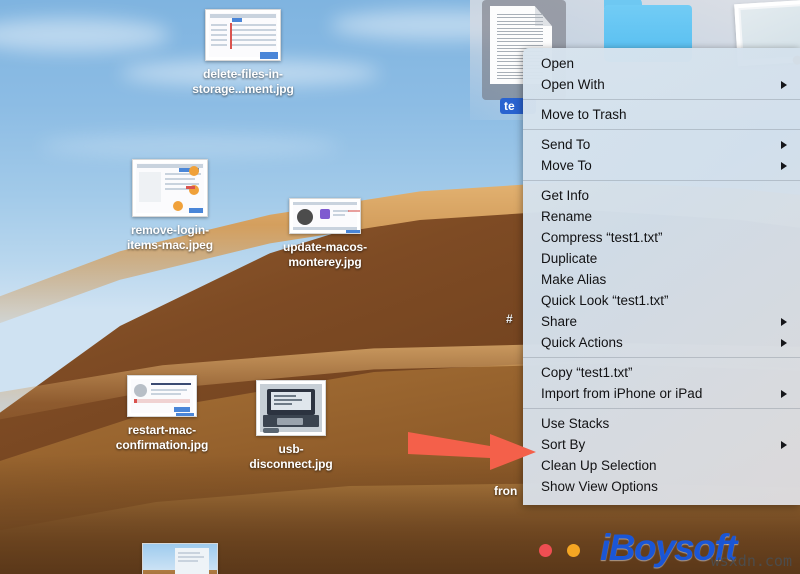  What do you see at coordinates (291, 464) in the screenshot?
I see `label-line-2: disconnect.jpg` at bounding box center [291, 464].